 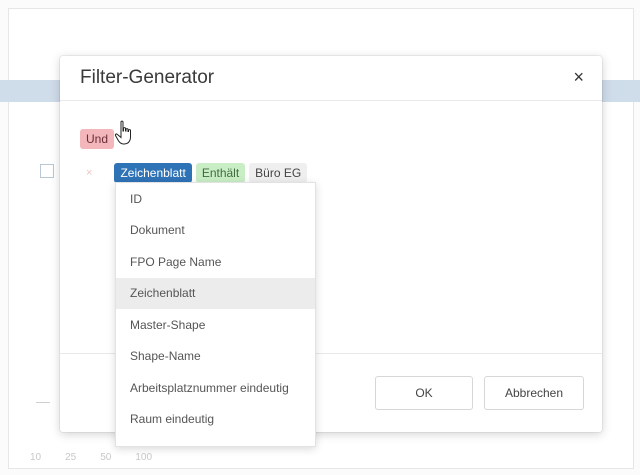 What do you see at coordinates (215, 440) in the screenshot?
I see `dropdown-item-visio-id: Visio ID` at bounding box center [215, 440].